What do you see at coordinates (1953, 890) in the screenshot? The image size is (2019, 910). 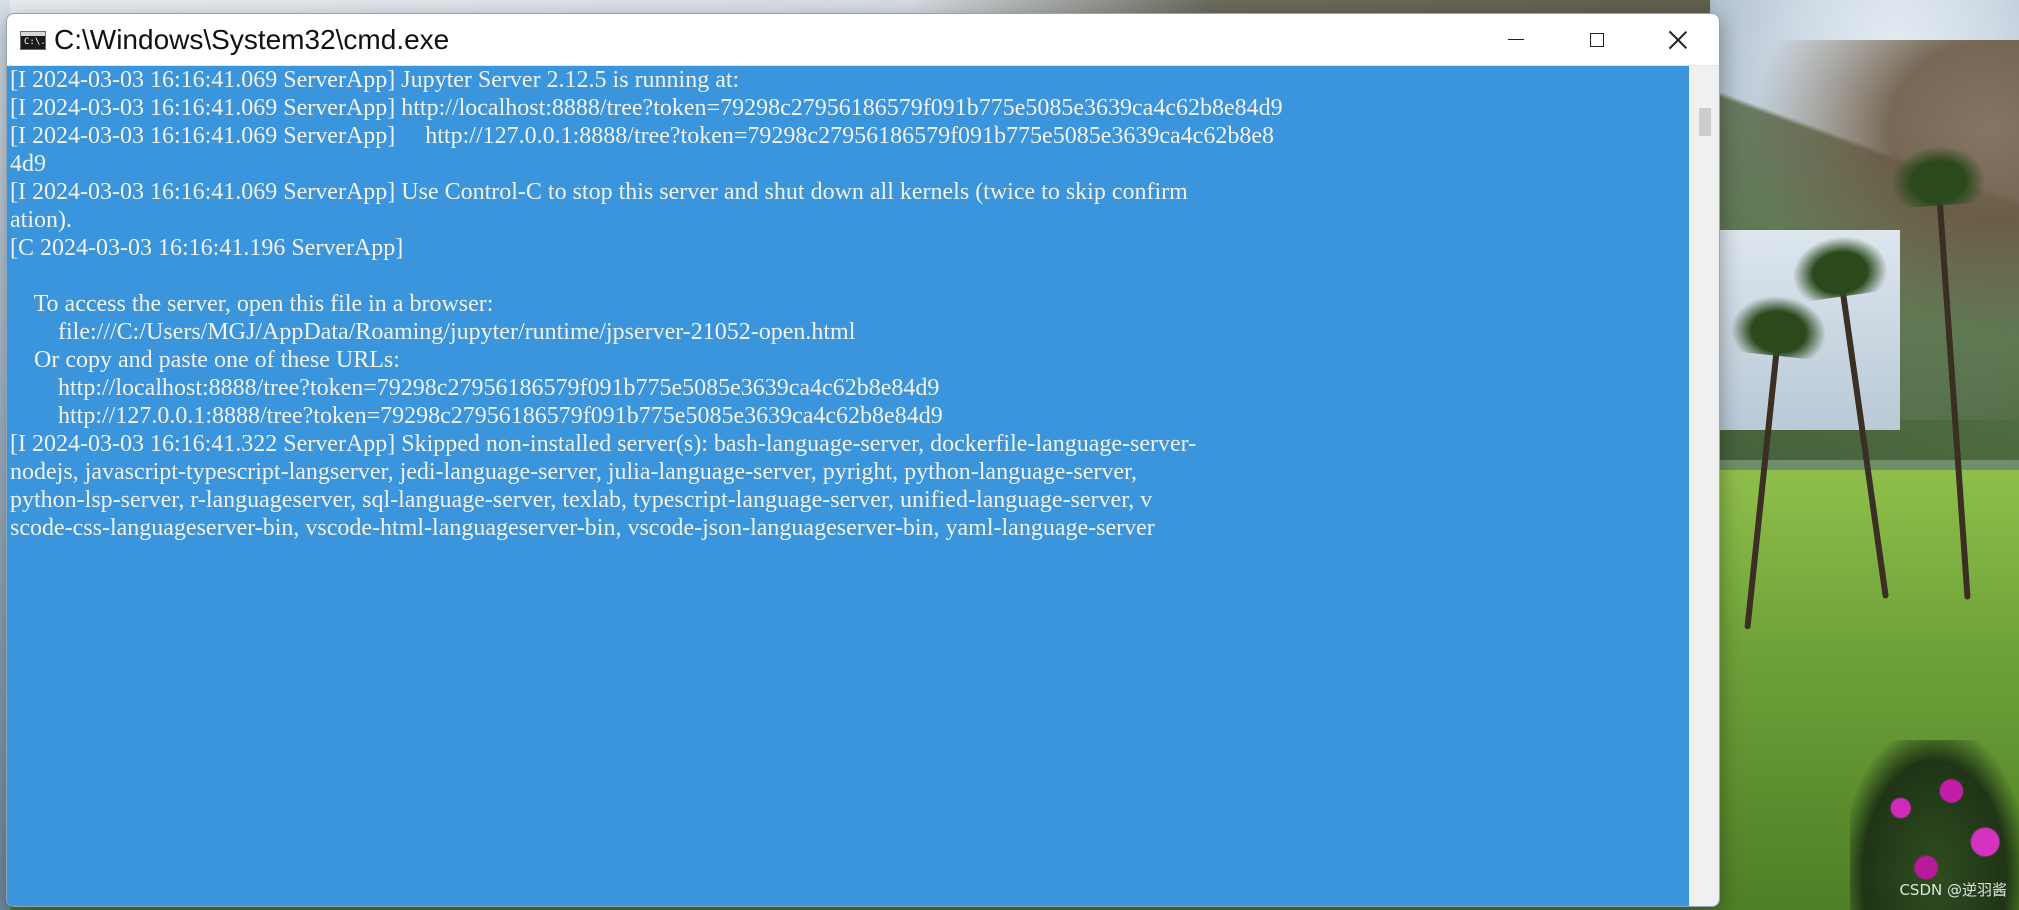 I see `watermark: CSDN @逆羽酱` at bounding box center [1953, 890].